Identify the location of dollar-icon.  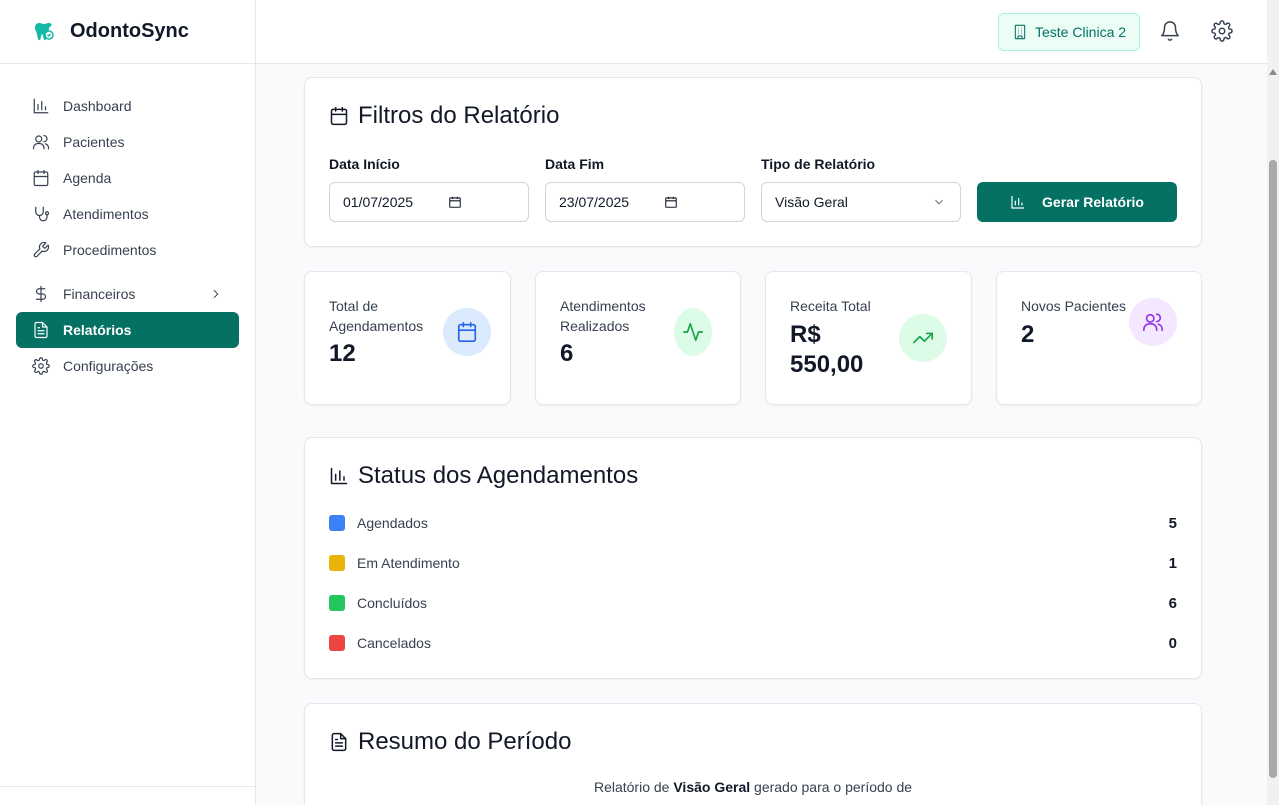
(41, 294).